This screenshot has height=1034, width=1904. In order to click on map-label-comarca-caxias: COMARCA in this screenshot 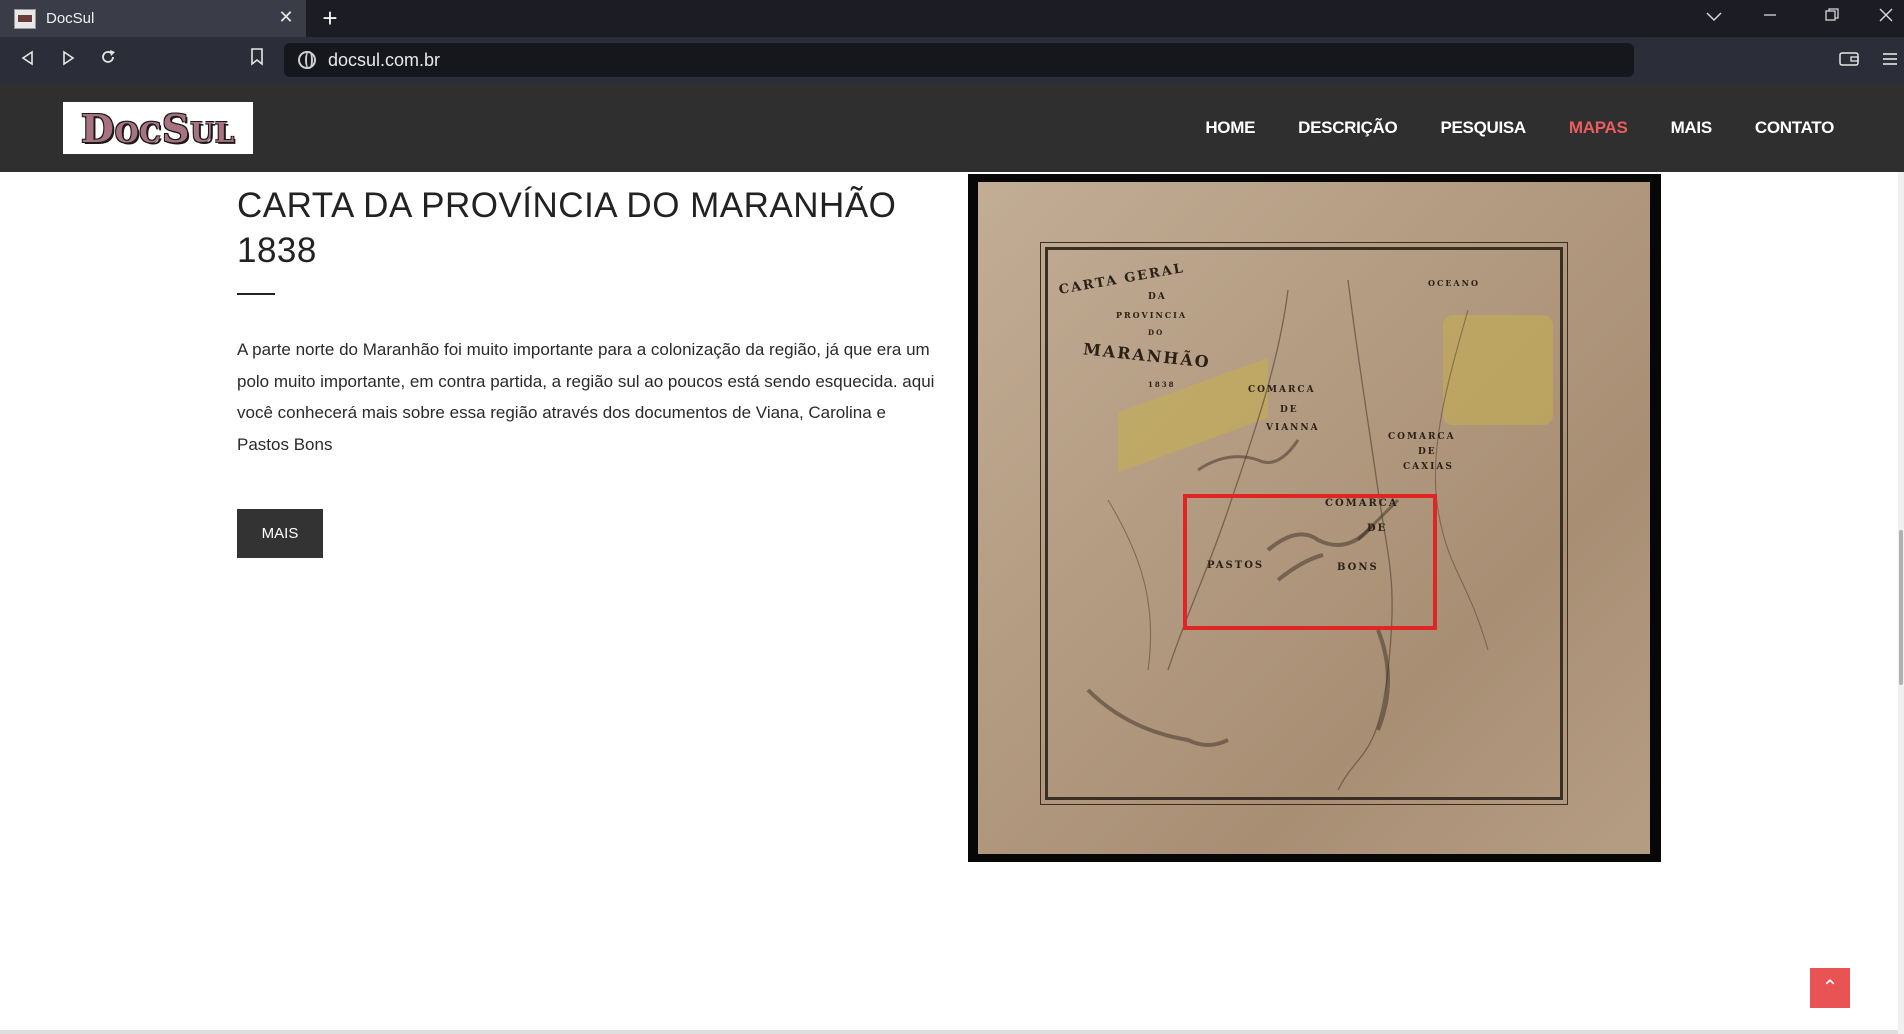, I will do `click(1422, 437)`.